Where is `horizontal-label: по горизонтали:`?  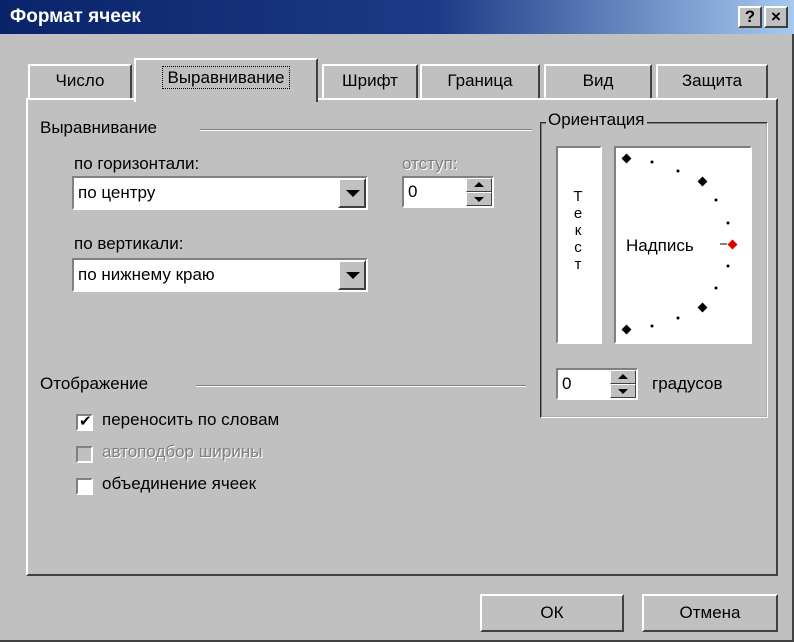 horizontal-label: по горизонтали: is located at coordinates (137, 163).